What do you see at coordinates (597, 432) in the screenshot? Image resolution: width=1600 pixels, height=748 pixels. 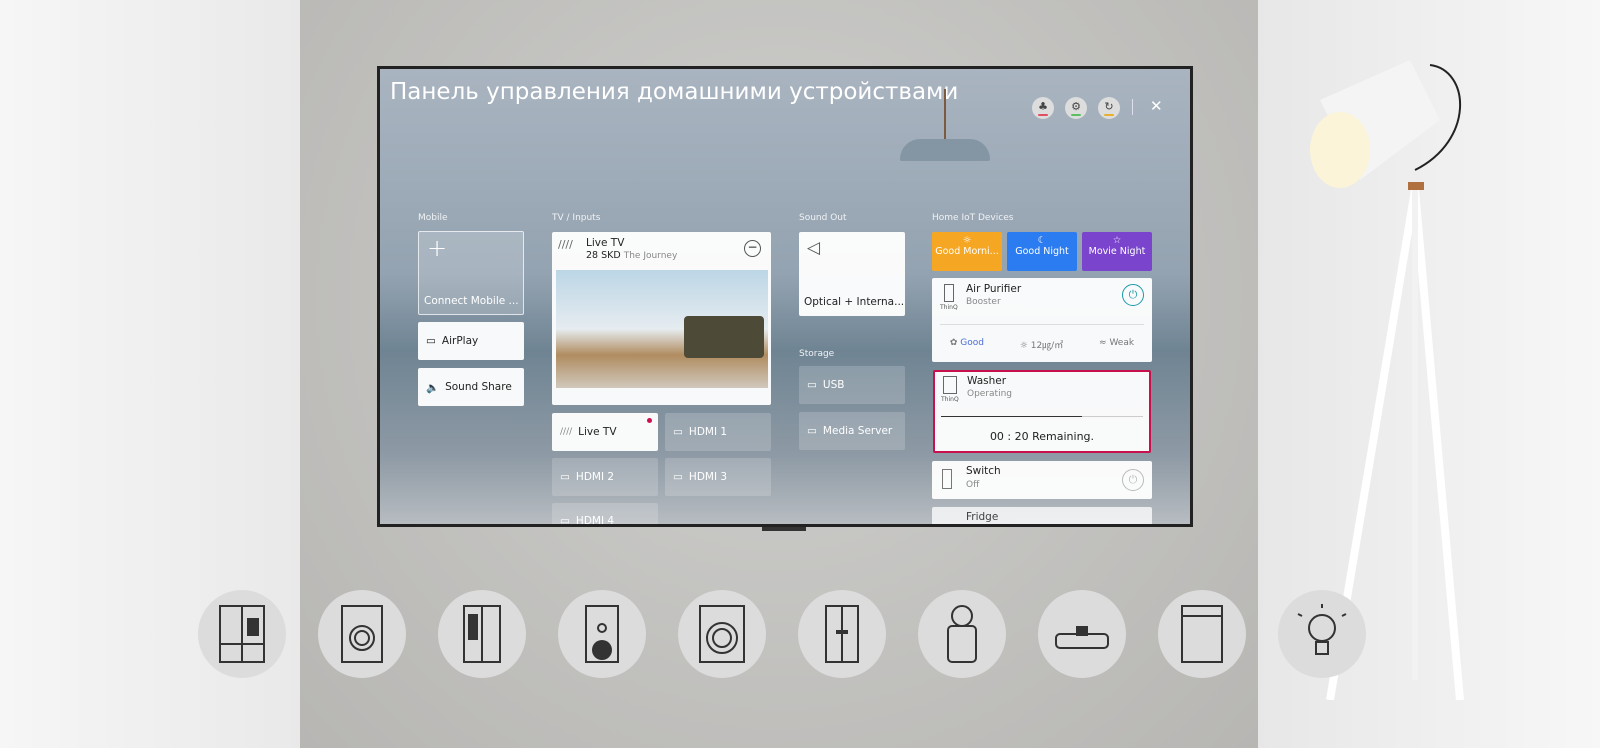 I see `input-label: Live TV` at bounding box center [597, 432].